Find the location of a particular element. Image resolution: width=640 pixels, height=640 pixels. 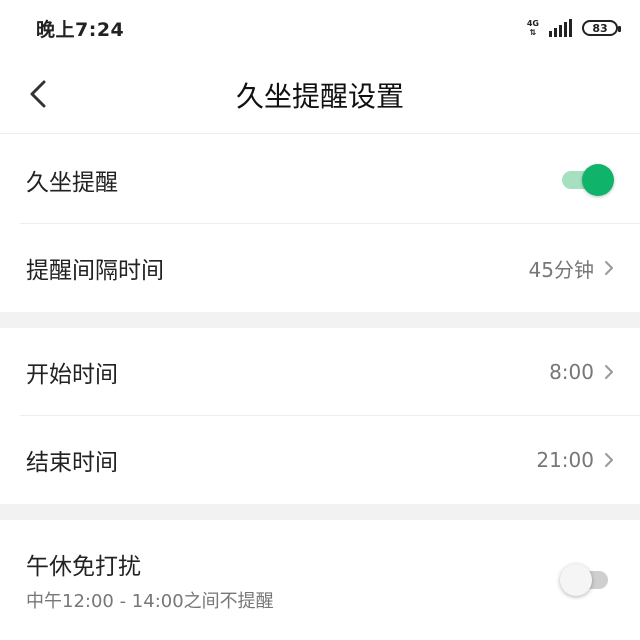

row-label: 午休免打扰 is located at coordinates (83, 567).